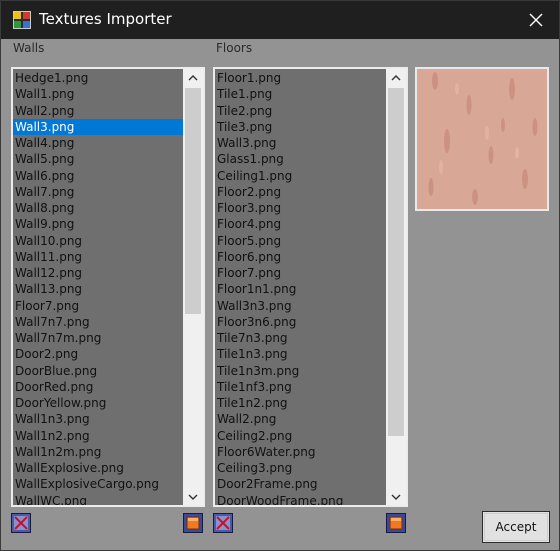 Image resolution: width=560 pixels, height=551 pixels. What do you see at coordinates (98, 403) in the screenshot?
I see `list-item: DoorYellow.png` at bounding box center [98, 403].